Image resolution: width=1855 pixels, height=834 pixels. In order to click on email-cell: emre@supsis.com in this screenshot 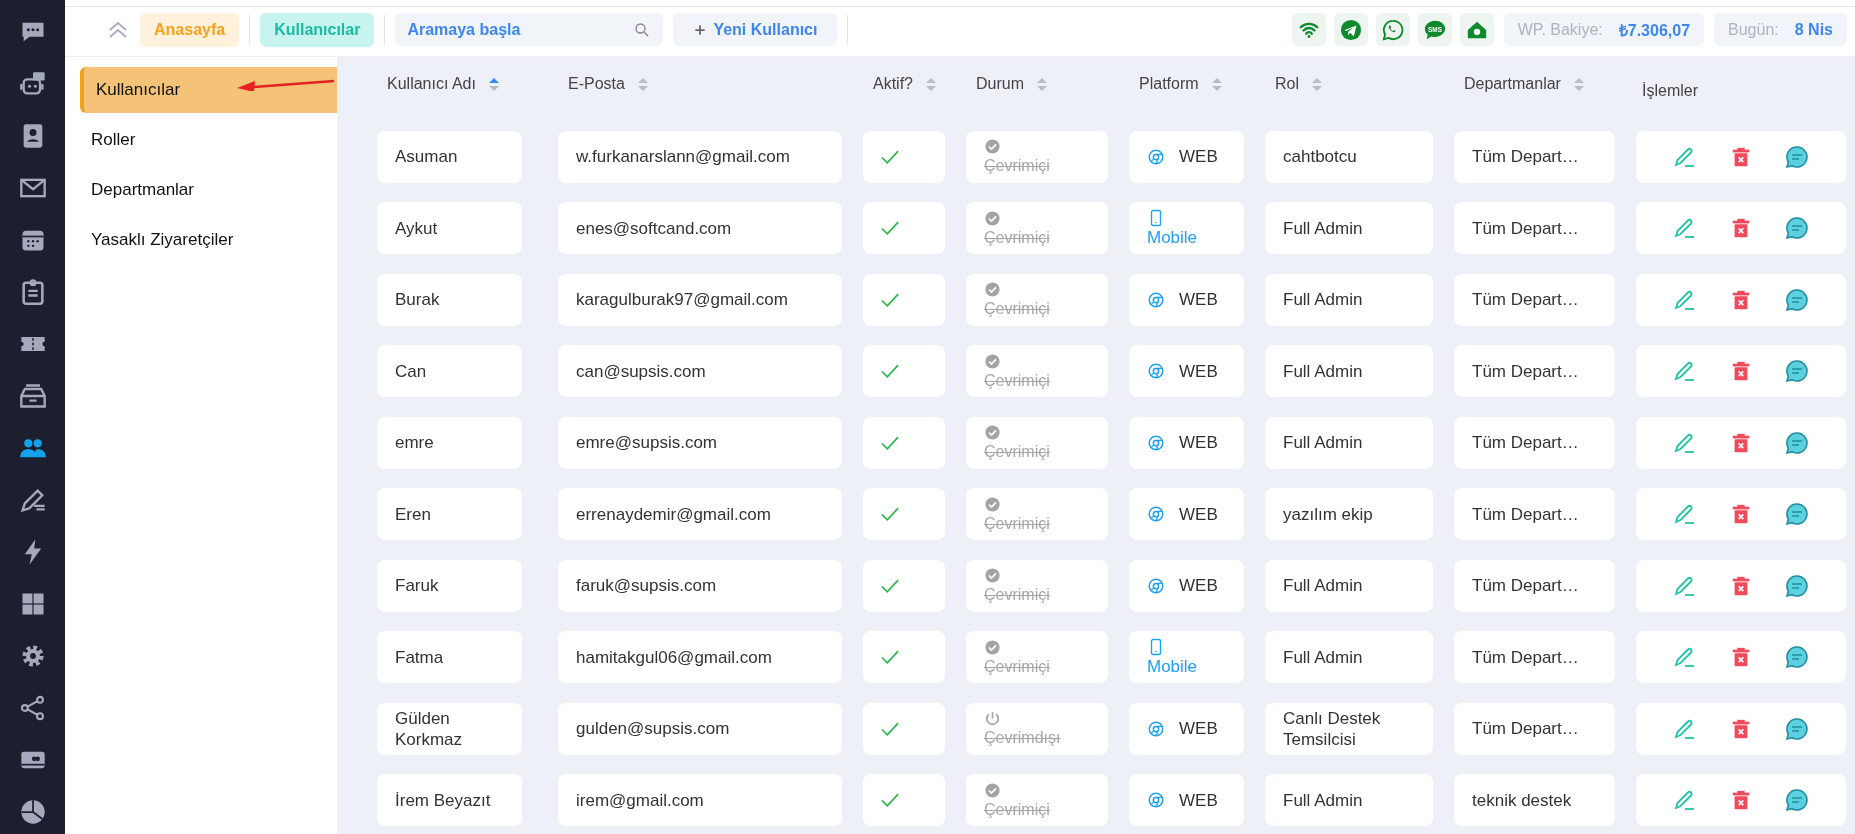, I will do `click(700, 442)`.